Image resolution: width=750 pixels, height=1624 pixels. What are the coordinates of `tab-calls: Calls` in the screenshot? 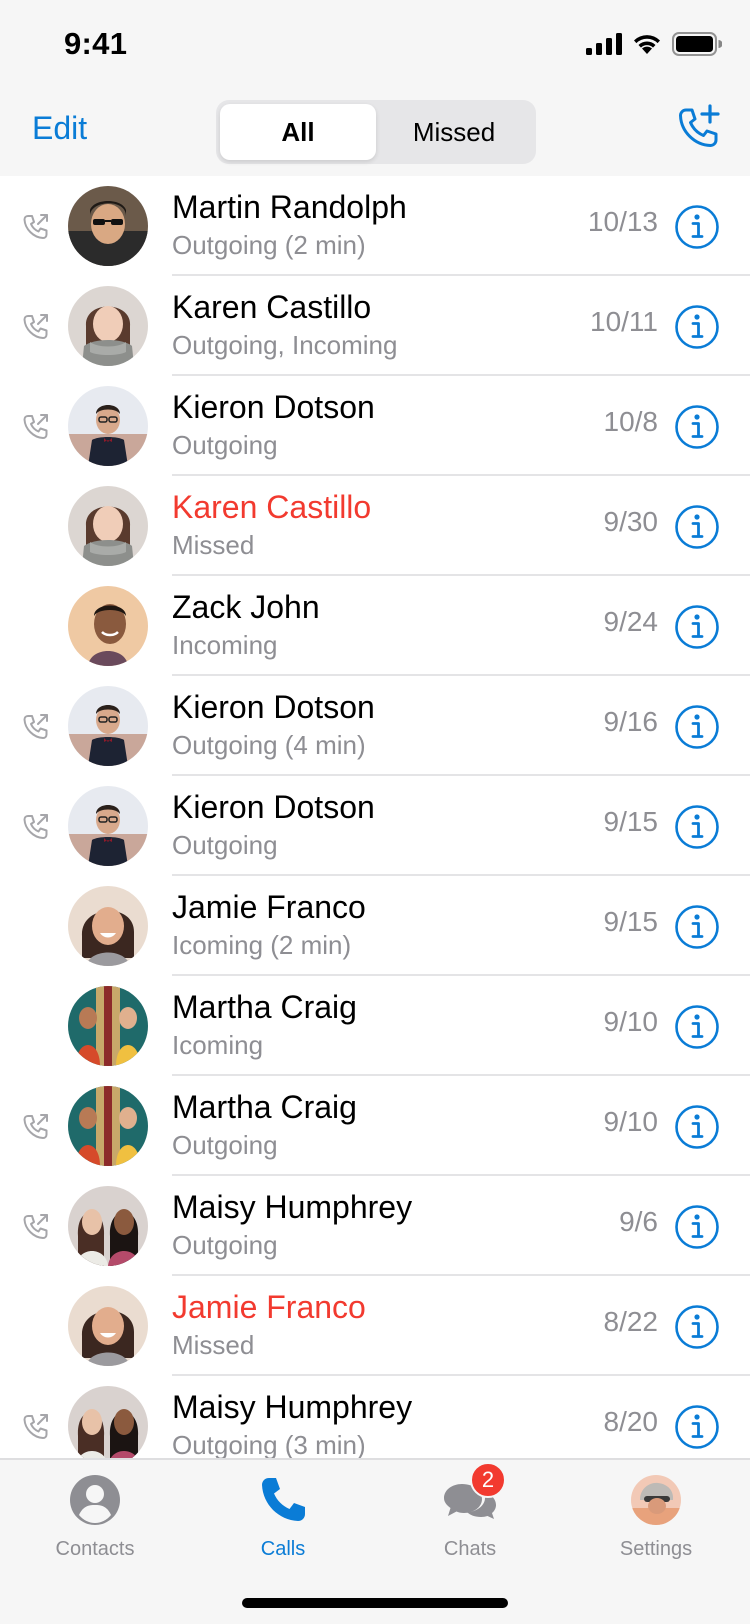 It's located at (283, 1522).